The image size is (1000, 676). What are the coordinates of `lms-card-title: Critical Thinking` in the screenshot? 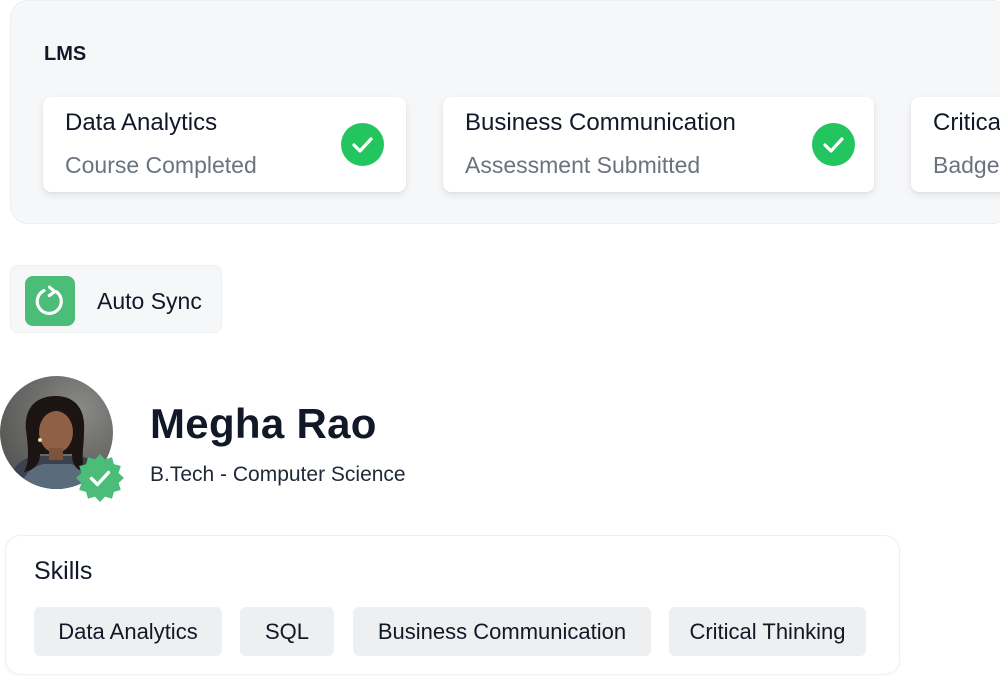 It's located at (966, 122).